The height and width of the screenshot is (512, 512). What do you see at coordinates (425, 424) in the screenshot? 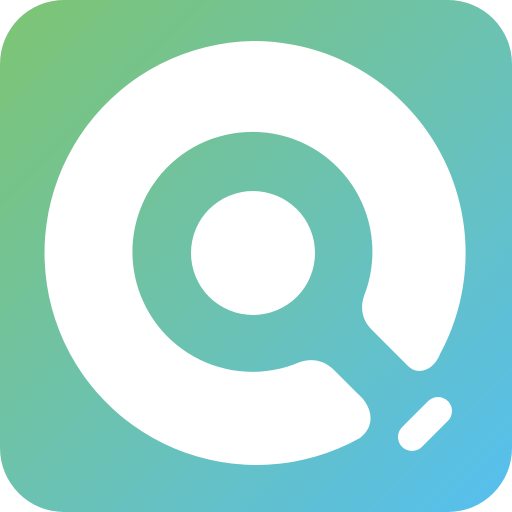
I see `handle-tip` at bounding box center [425, 424].